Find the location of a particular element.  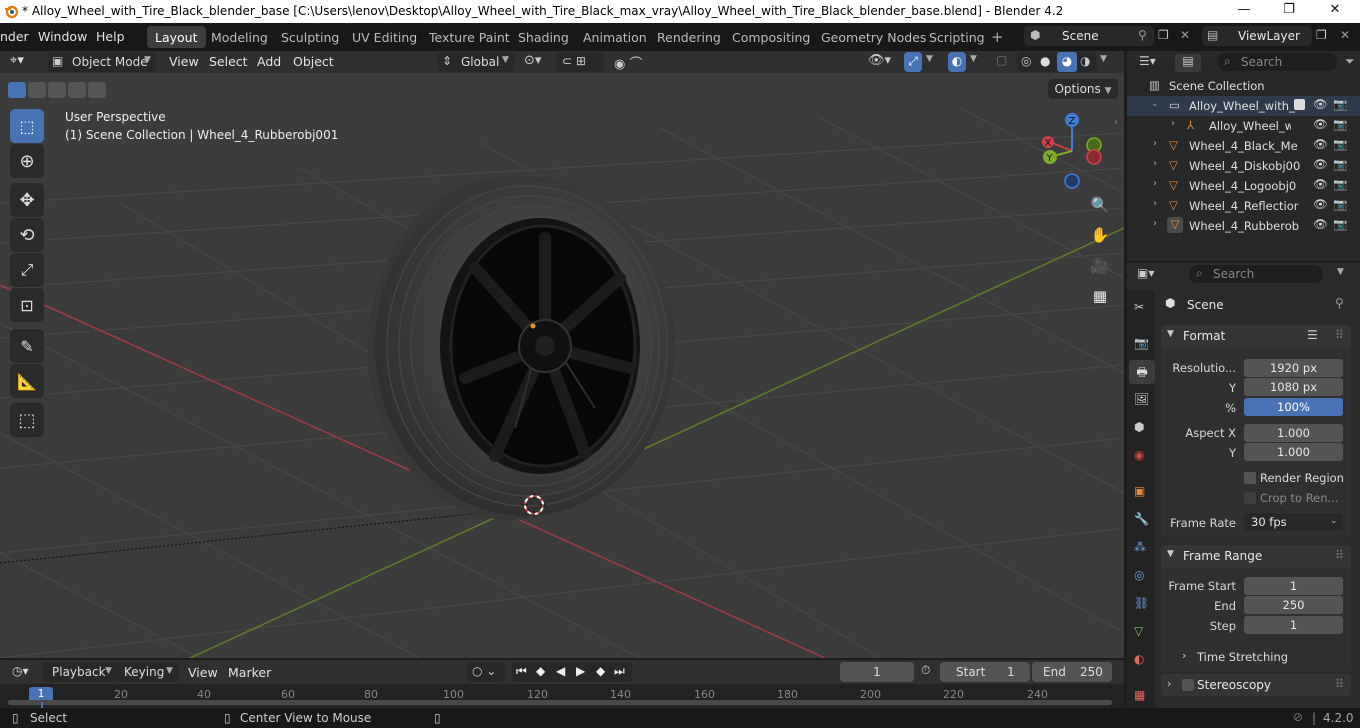

timeline-view-menu: View is located at coordinates (203, 672).